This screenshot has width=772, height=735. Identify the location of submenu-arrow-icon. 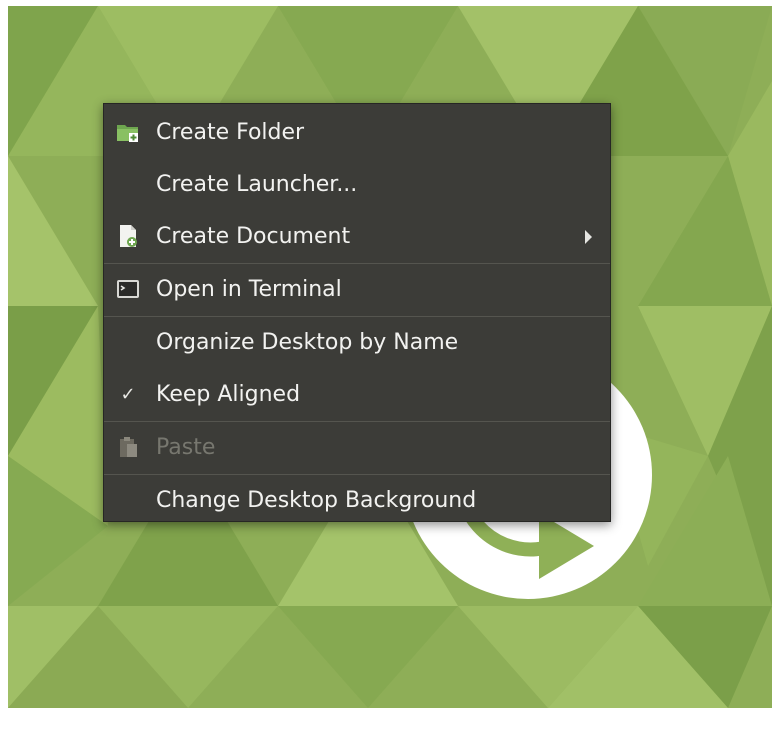
(588, 237).